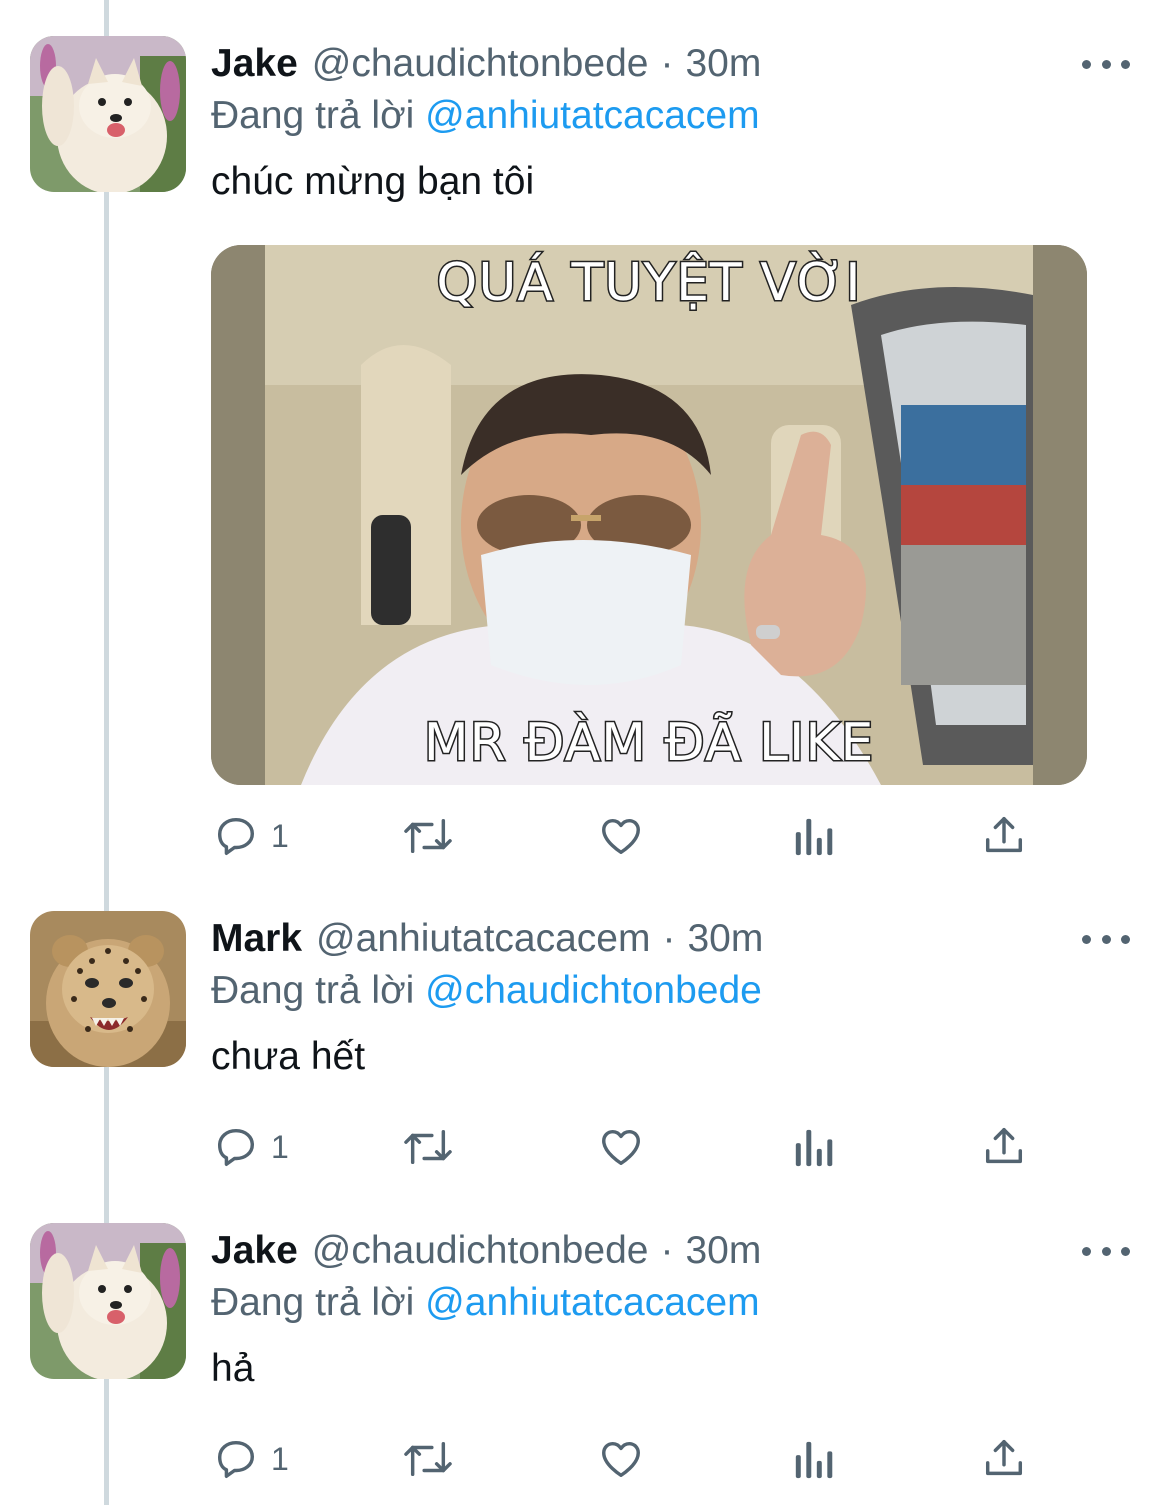 This screenshot has width=1170, height=1505. Describe the element at coordinates (233, 1368) in the screenshot. I see `tweet-text: hả` at that location.